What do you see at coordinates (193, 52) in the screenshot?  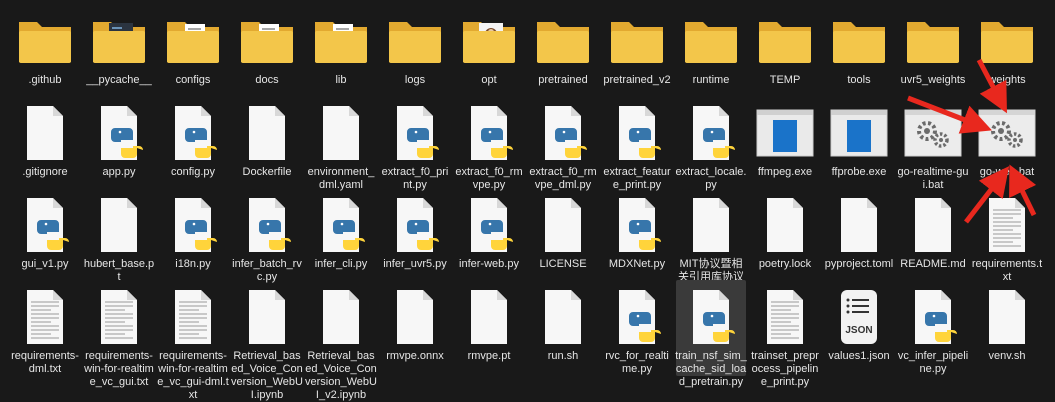 I see `folder-item: configs` at bounding box center [193, 52].